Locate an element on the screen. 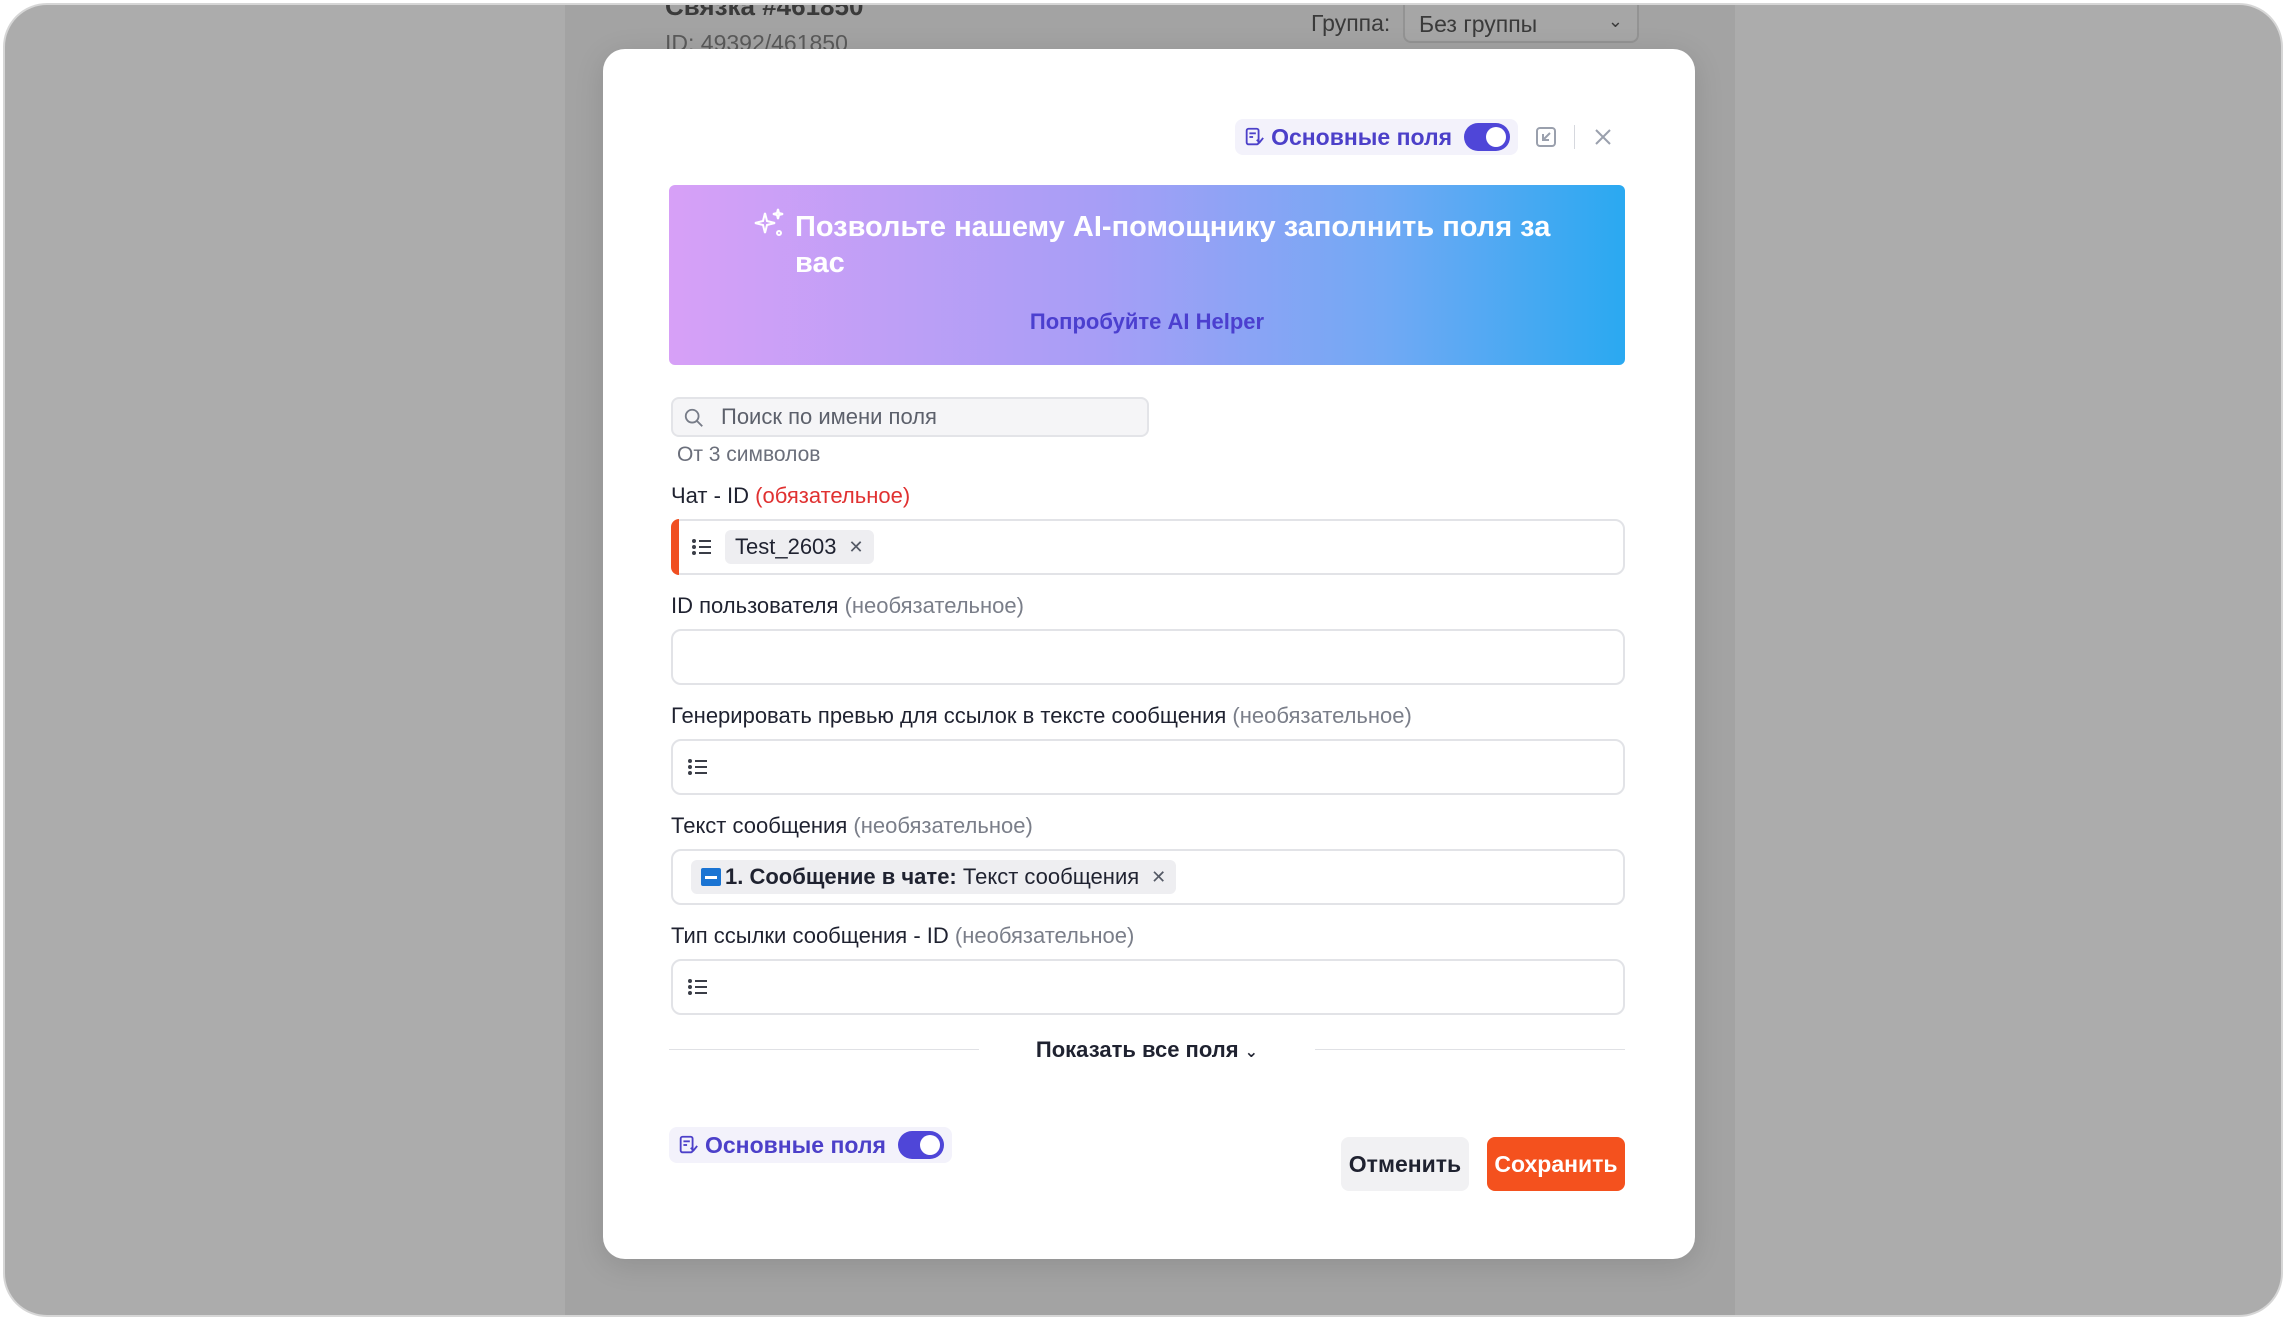 Image resolution: width=2286 pixels, height=1320 pixels. main-fields-toggle-top: Основные поля is located at coordinates (1376, 137).